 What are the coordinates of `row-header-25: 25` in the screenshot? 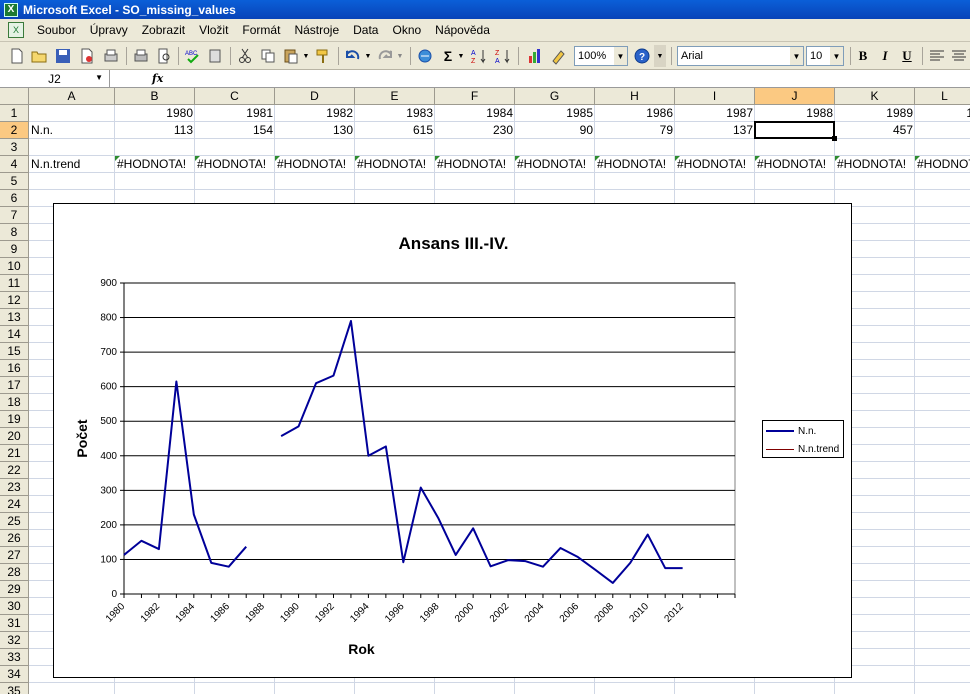 It's located at (14, 521).